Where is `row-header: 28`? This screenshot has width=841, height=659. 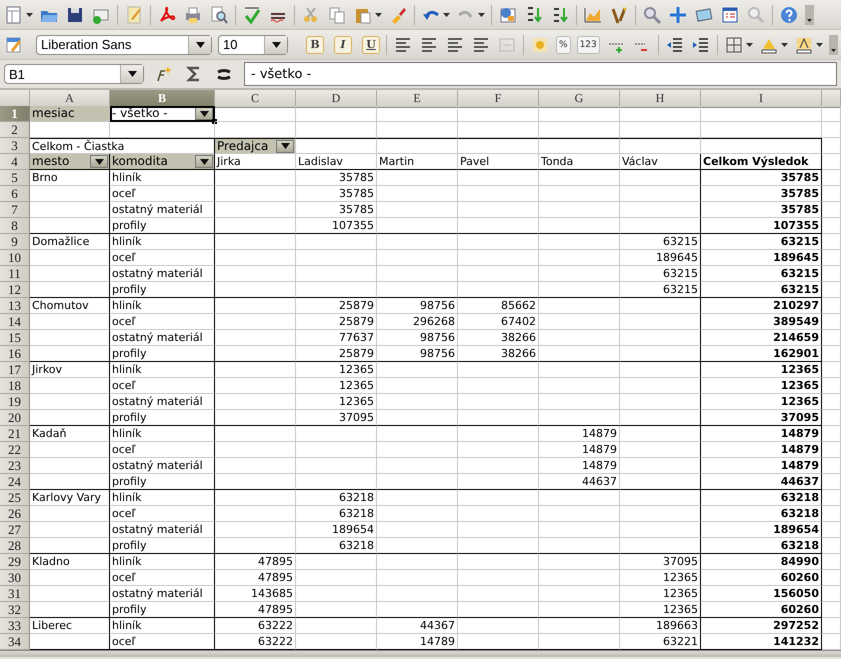 row-header: 28 is located at coordinates (15, 546).